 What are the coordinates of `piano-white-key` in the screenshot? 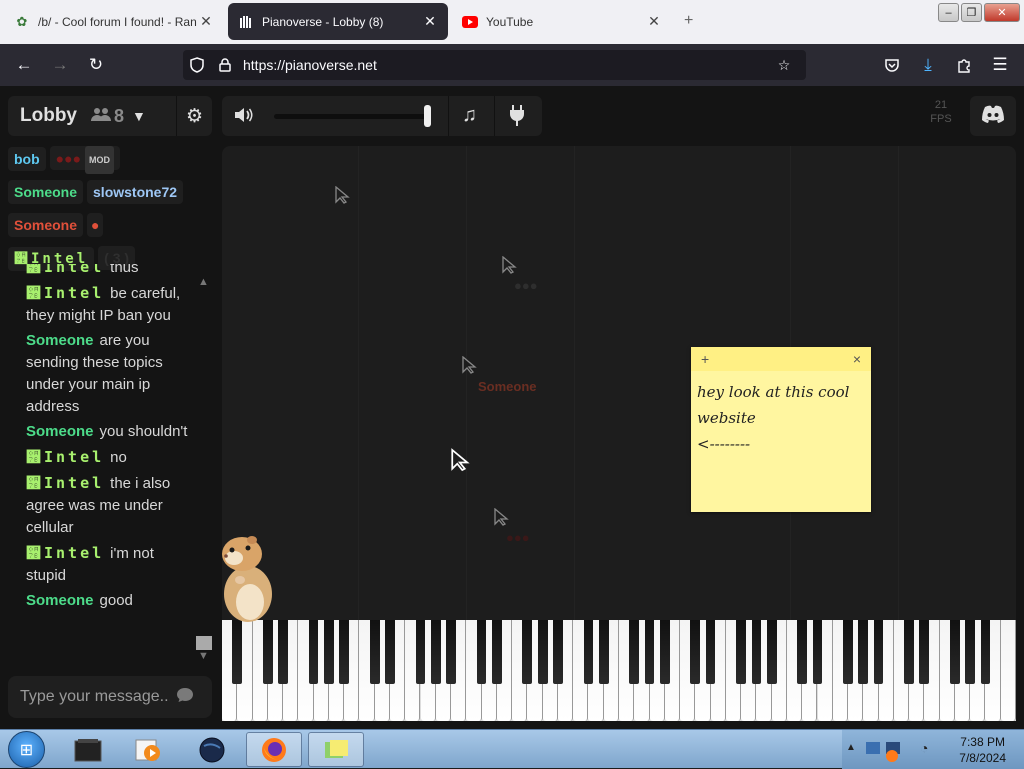 It's located at (1008, 670).